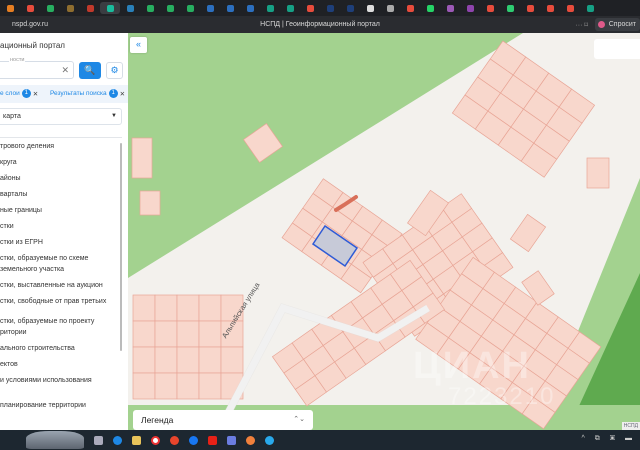 This screenshot has height=450, width=640. What do you see at coordinates (174, 440) in the screenshot?
I see `yandex-icon` at bounding box center [174, 440].